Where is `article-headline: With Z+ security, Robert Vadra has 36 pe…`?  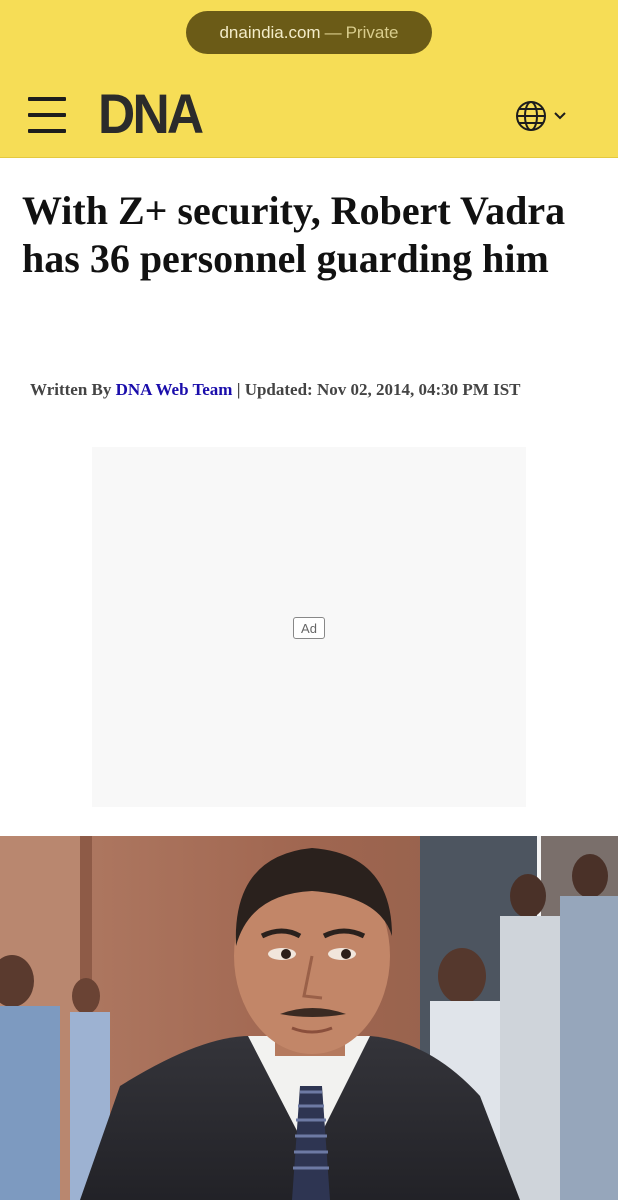
article-headline: With Z+ security, Robert Vadra has 36 pe… is located at coordinates (294, 234).